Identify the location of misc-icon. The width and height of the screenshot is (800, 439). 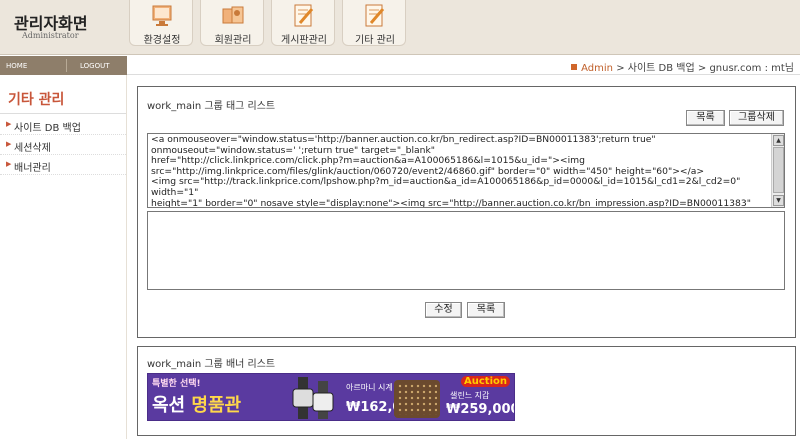
(375, 15).